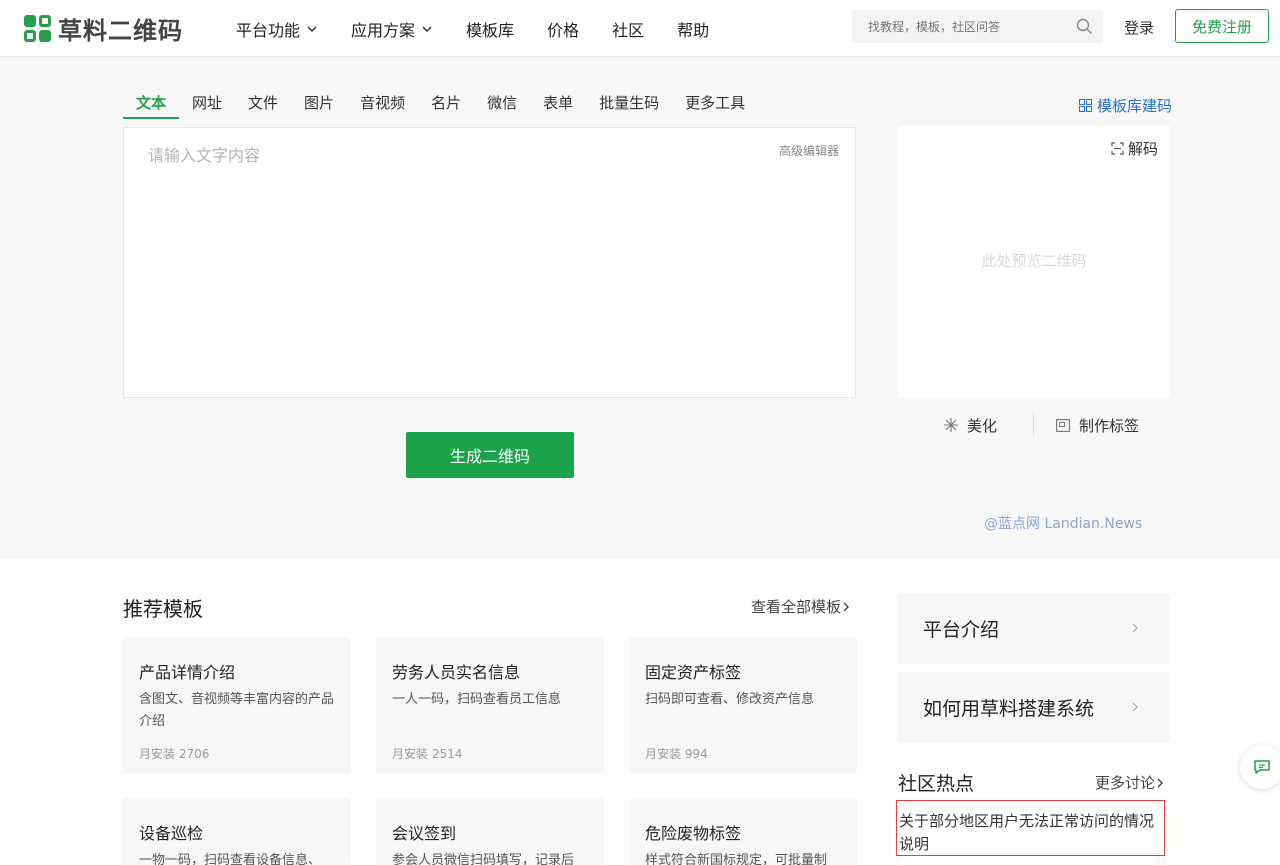 This screenshot has height=865, width=1280. I want to click on beautify-button: 美化, so click(970, 425).